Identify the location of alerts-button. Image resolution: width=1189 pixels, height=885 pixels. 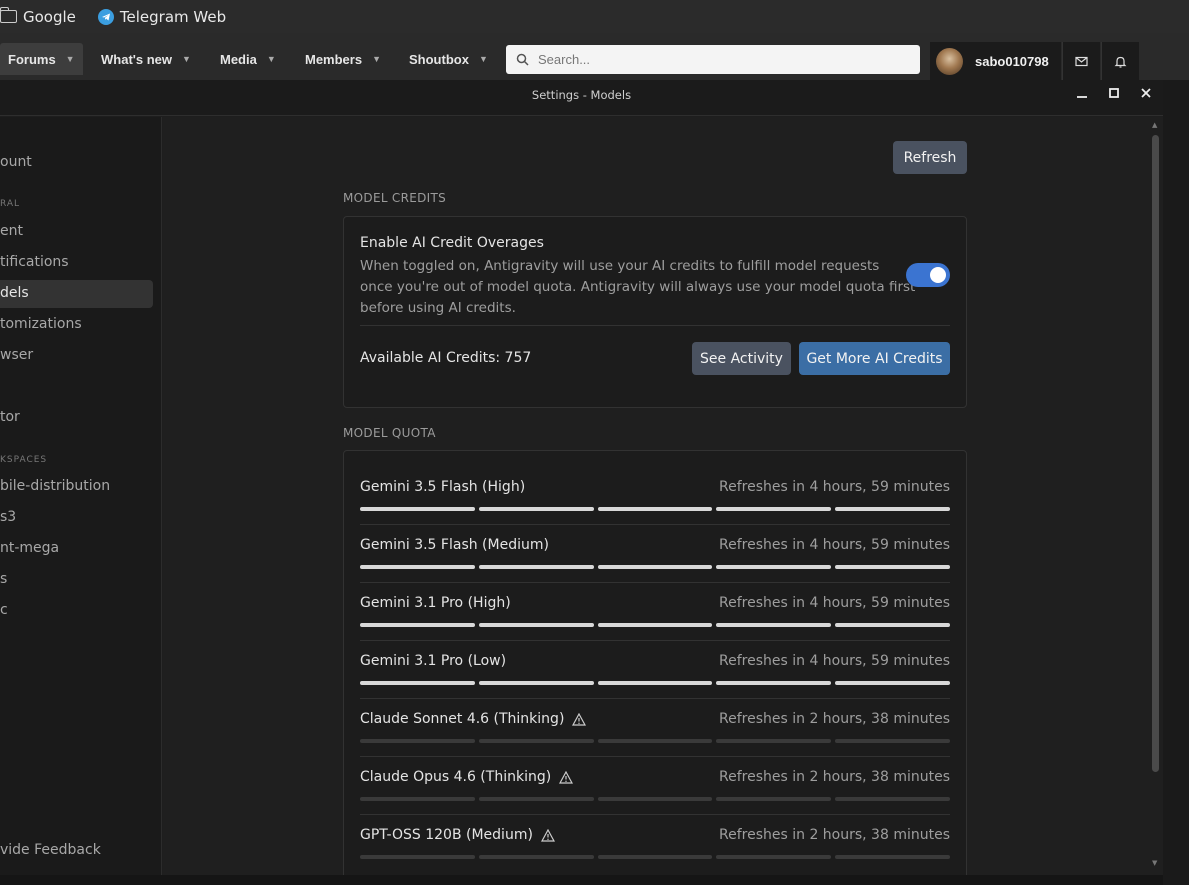
(1120, 61).